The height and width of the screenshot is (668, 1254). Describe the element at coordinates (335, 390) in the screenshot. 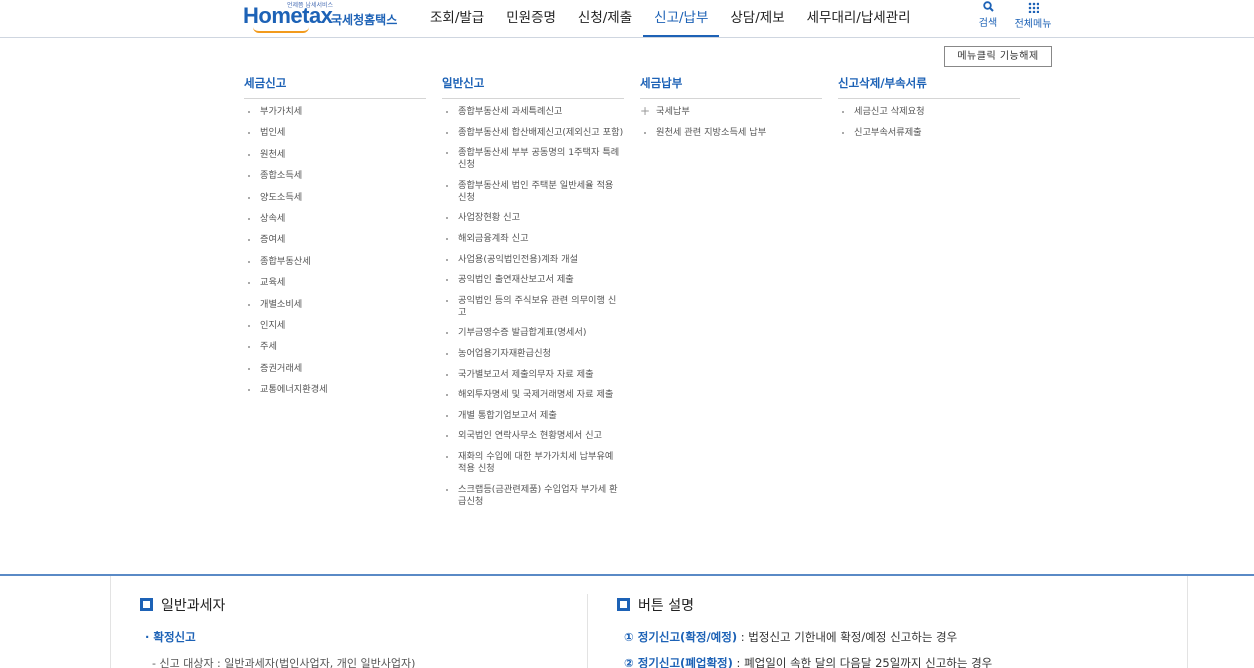

I see `menu-item: 교통에너지환경세` at that location.